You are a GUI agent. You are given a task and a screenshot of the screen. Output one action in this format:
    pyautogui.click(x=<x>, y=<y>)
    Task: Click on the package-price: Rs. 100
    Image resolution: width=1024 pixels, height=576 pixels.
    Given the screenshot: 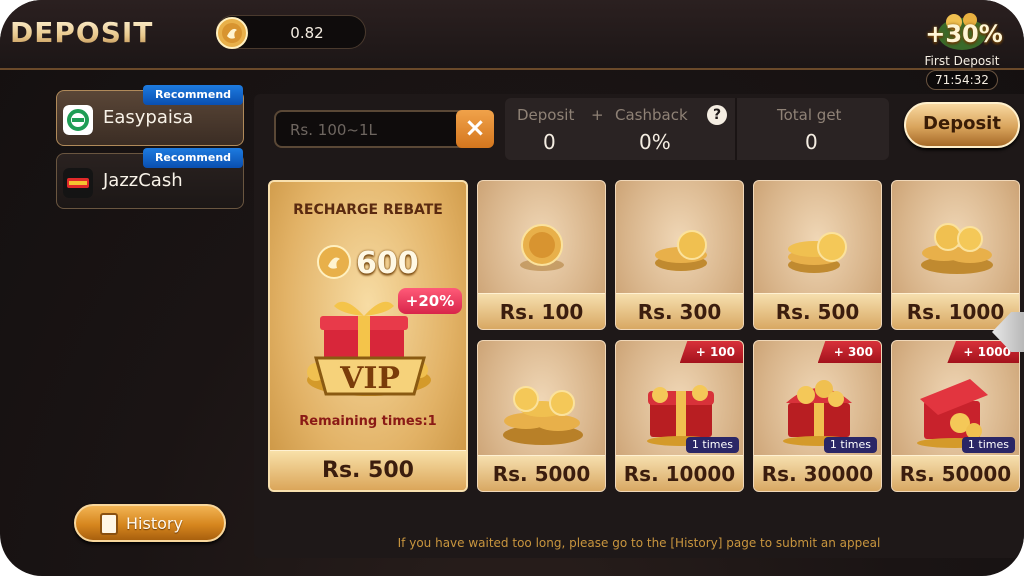 What is the action you would take?
    pyautogui.click(x=541, y=311)
    